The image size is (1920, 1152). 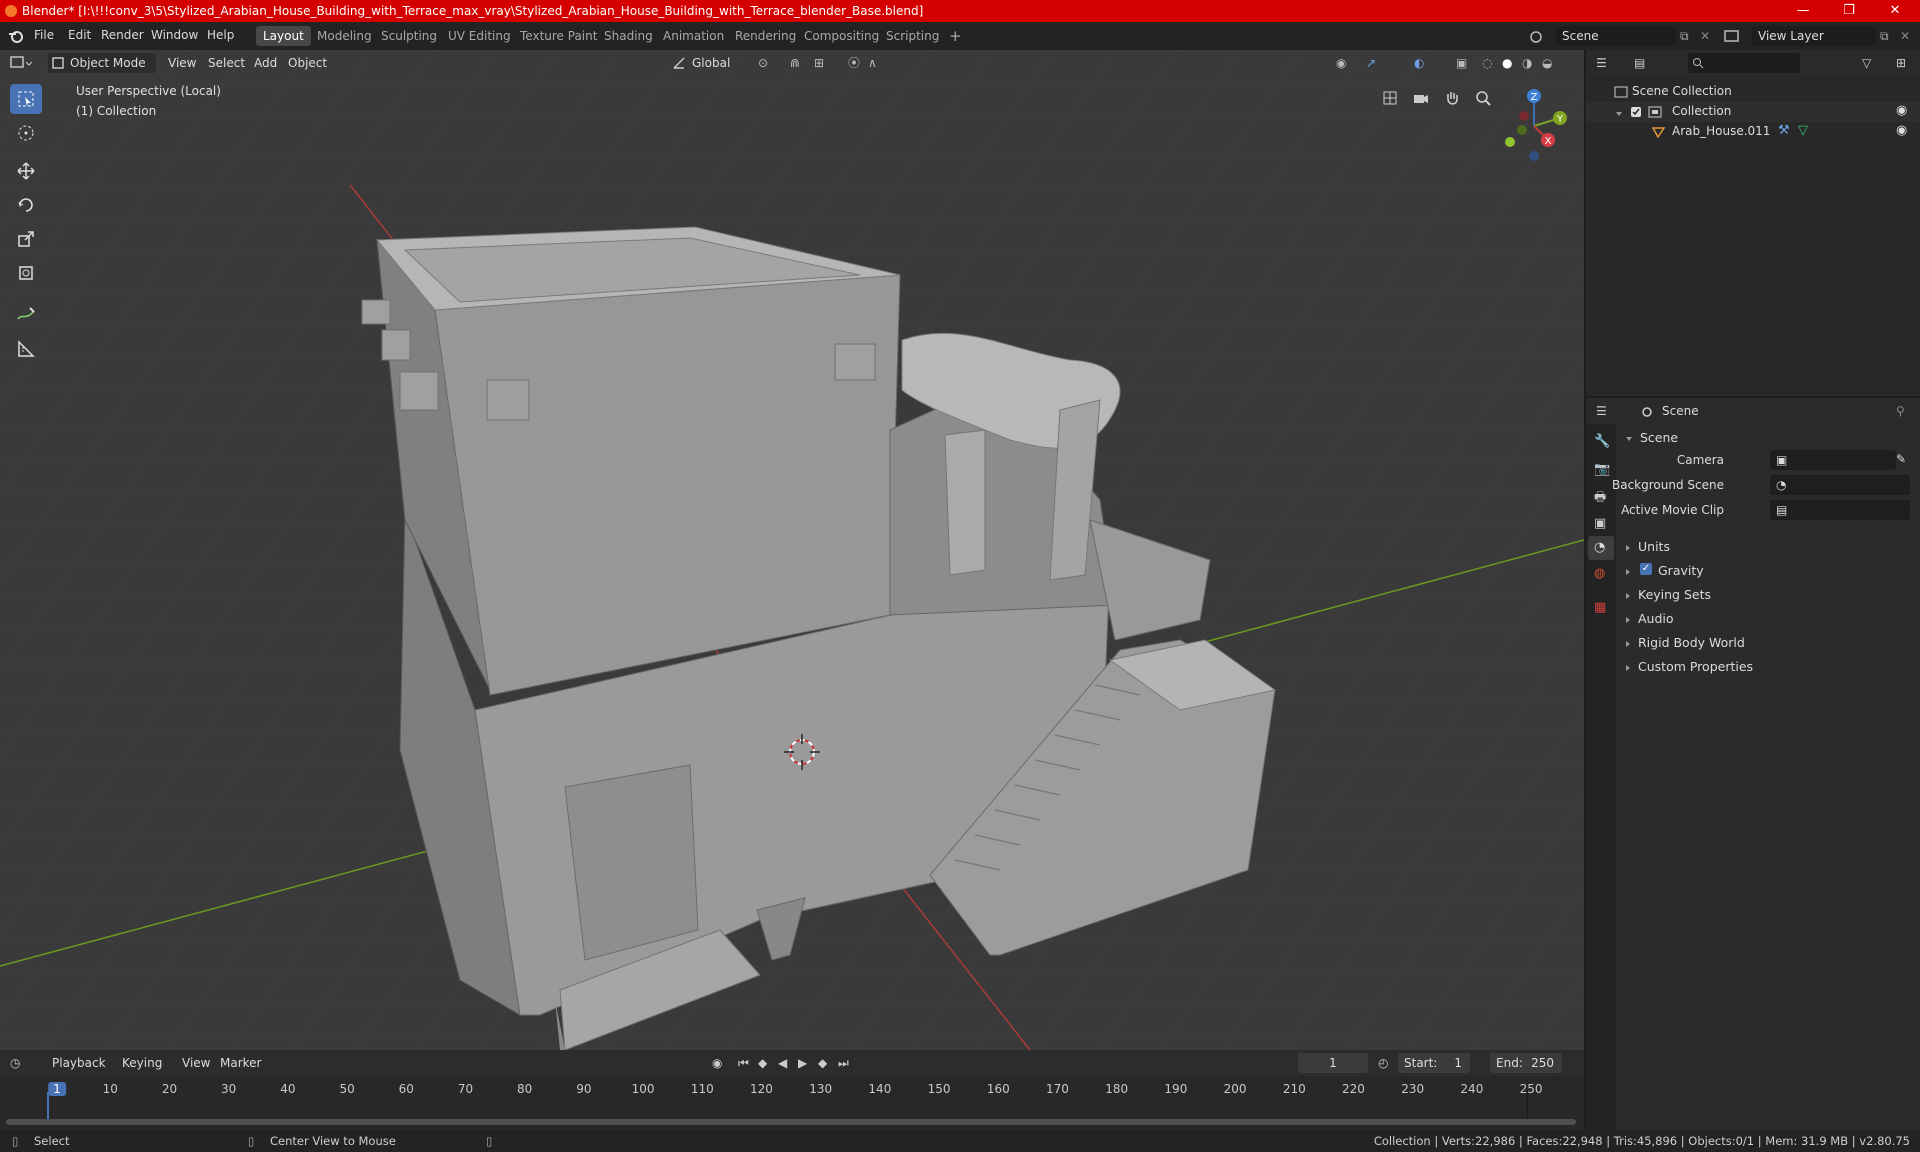 I want to click on jump-start-icon: ⏮, so click(x=743, y=1063).